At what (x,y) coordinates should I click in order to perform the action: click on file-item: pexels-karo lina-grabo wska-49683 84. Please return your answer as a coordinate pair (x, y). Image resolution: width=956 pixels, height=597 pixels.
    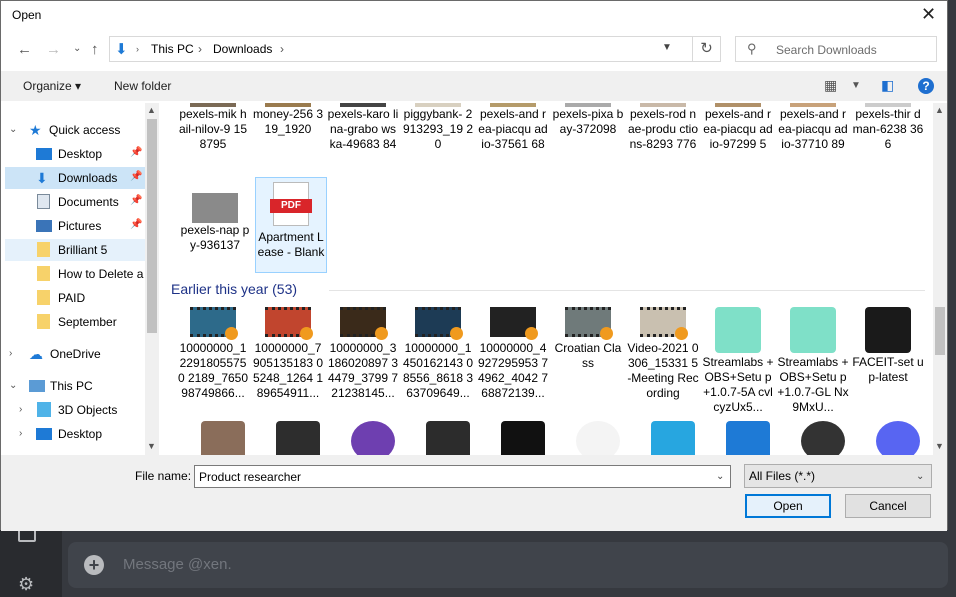
    Looking at the image, I should click on (363, 127).